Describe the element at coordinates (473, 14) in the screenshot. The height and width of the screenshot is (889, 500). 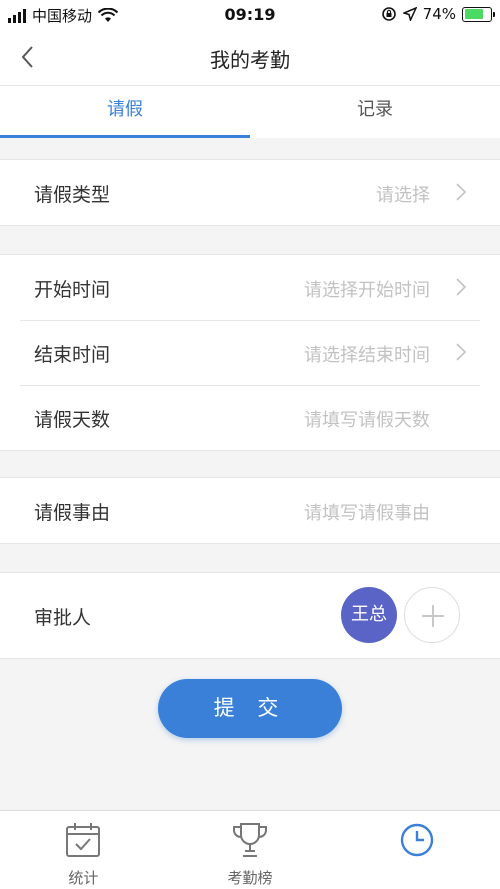
I see `battery-fill` at that location.